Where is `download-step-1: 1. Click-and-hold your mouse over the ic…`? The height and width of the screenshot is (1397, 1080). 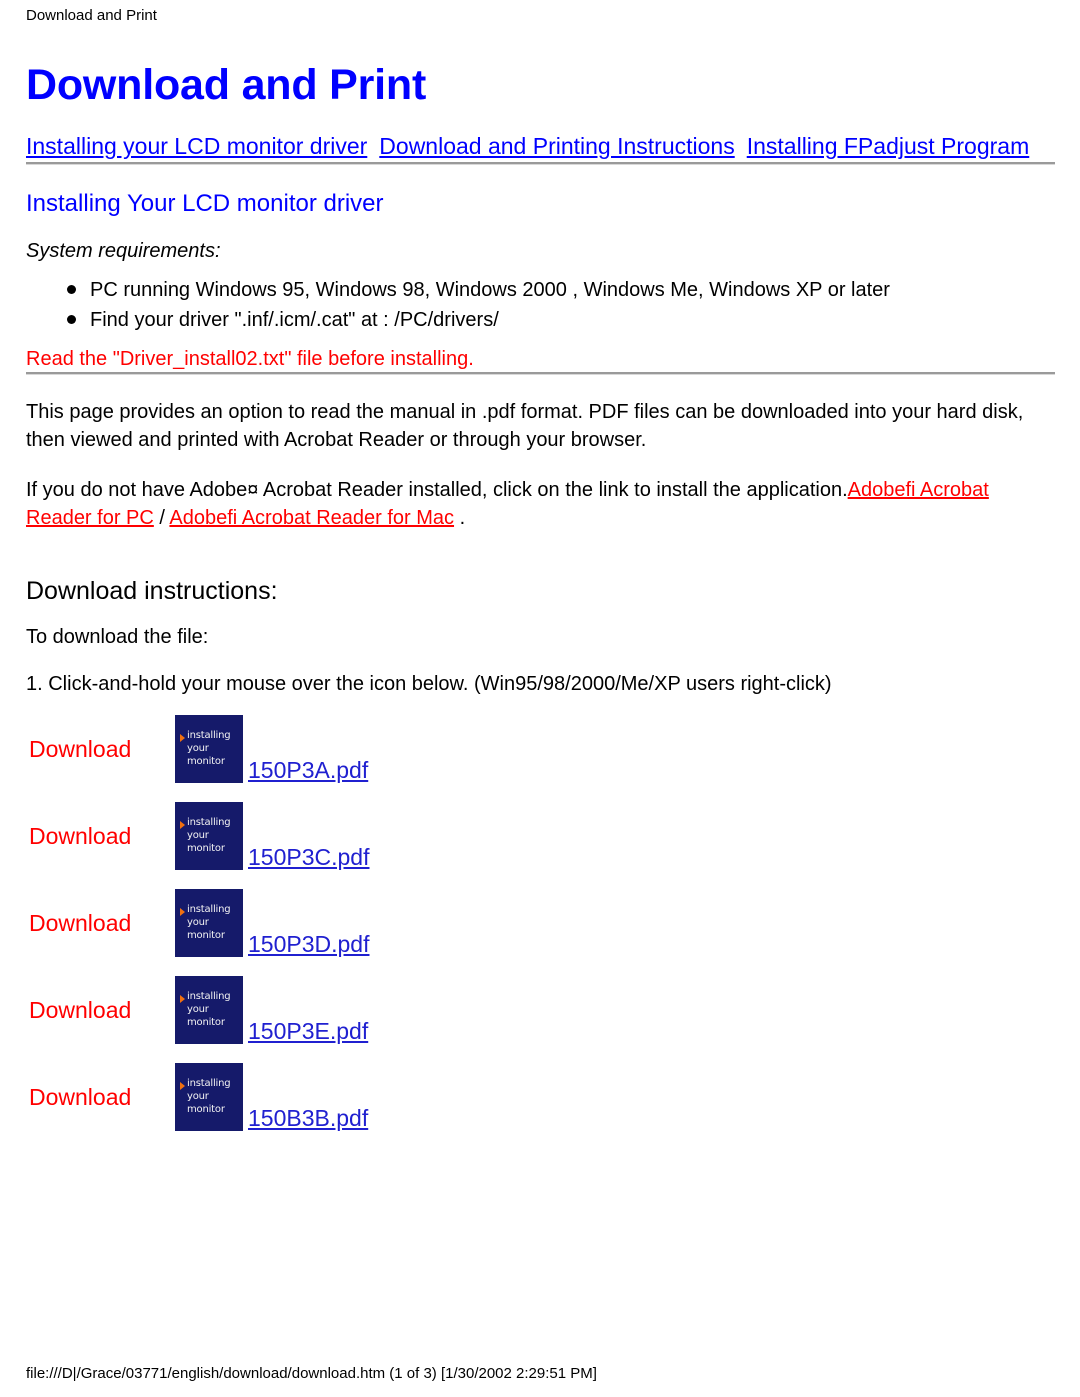
download-step-1: 1. Click-and-hold your mouse over the ic… is located at coordinates (429, 684).